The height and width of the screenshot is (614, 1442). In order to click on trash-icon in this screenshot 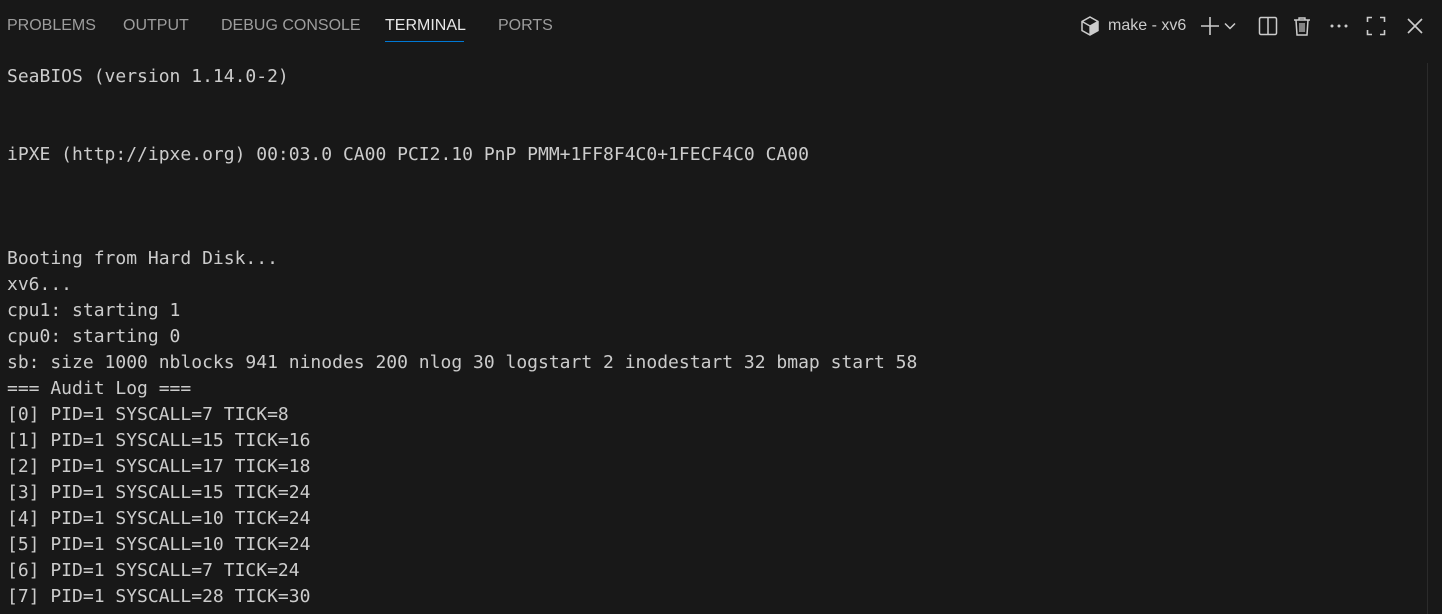, I will do `click(1302, 26)`.